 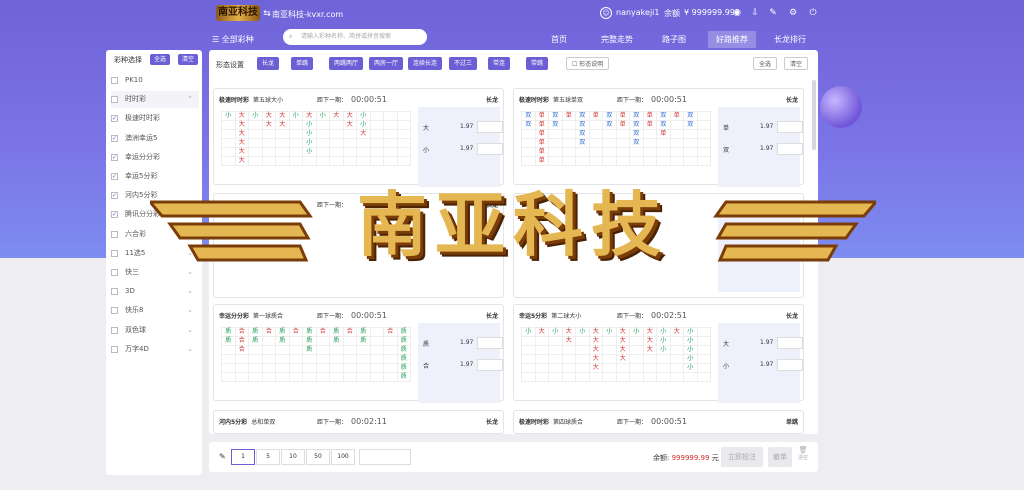 What do you see at coordinates (652, 99) in the screenshot?
I see `card-countdown: 距下一期： 00:00:51` at bounding box center [652, 99].